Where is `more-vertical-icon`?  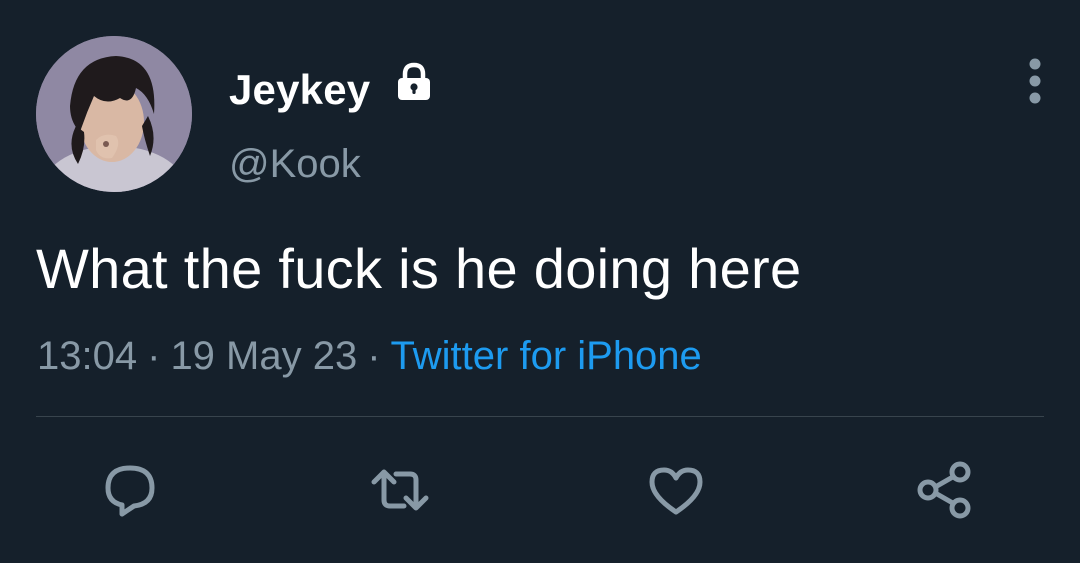 more-vertical-icon is located at coordinates (1035, 81).